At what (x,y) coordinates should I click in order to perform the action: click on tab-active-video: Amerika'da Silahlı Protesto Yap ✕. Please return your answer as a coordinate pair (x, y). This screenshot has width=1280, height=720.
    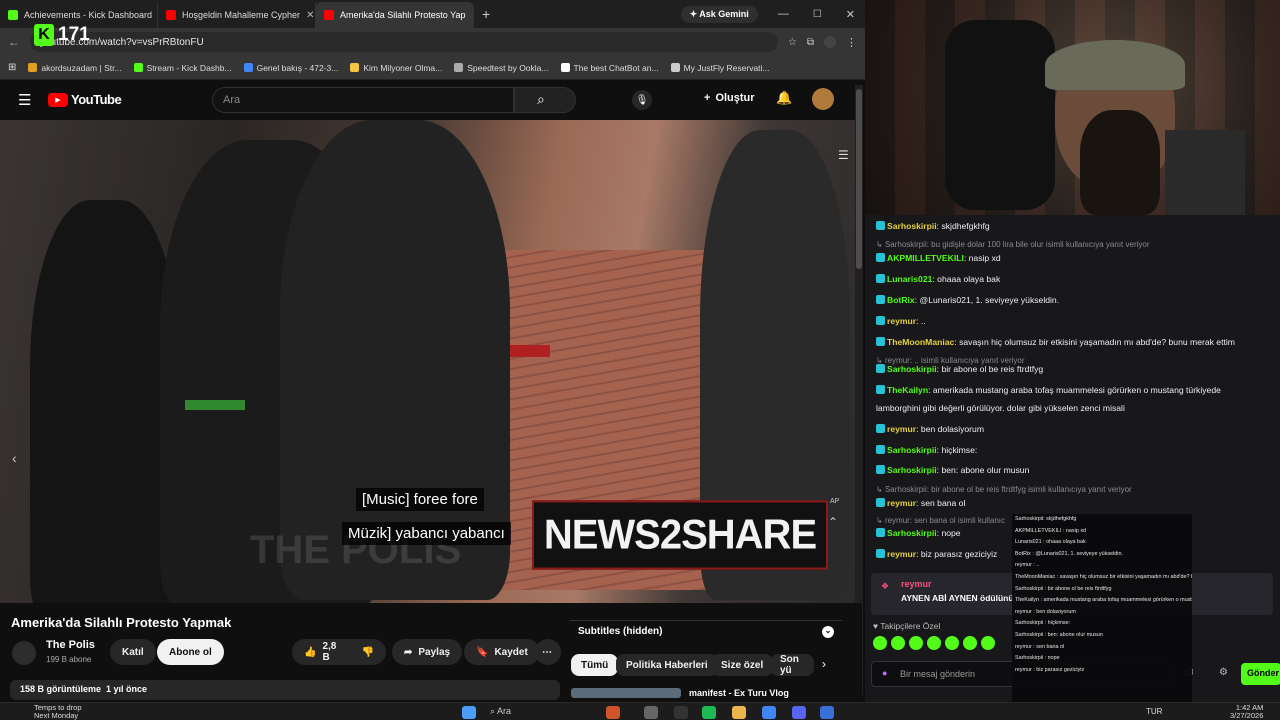
    Looking at the image, I should click on (395, 15).